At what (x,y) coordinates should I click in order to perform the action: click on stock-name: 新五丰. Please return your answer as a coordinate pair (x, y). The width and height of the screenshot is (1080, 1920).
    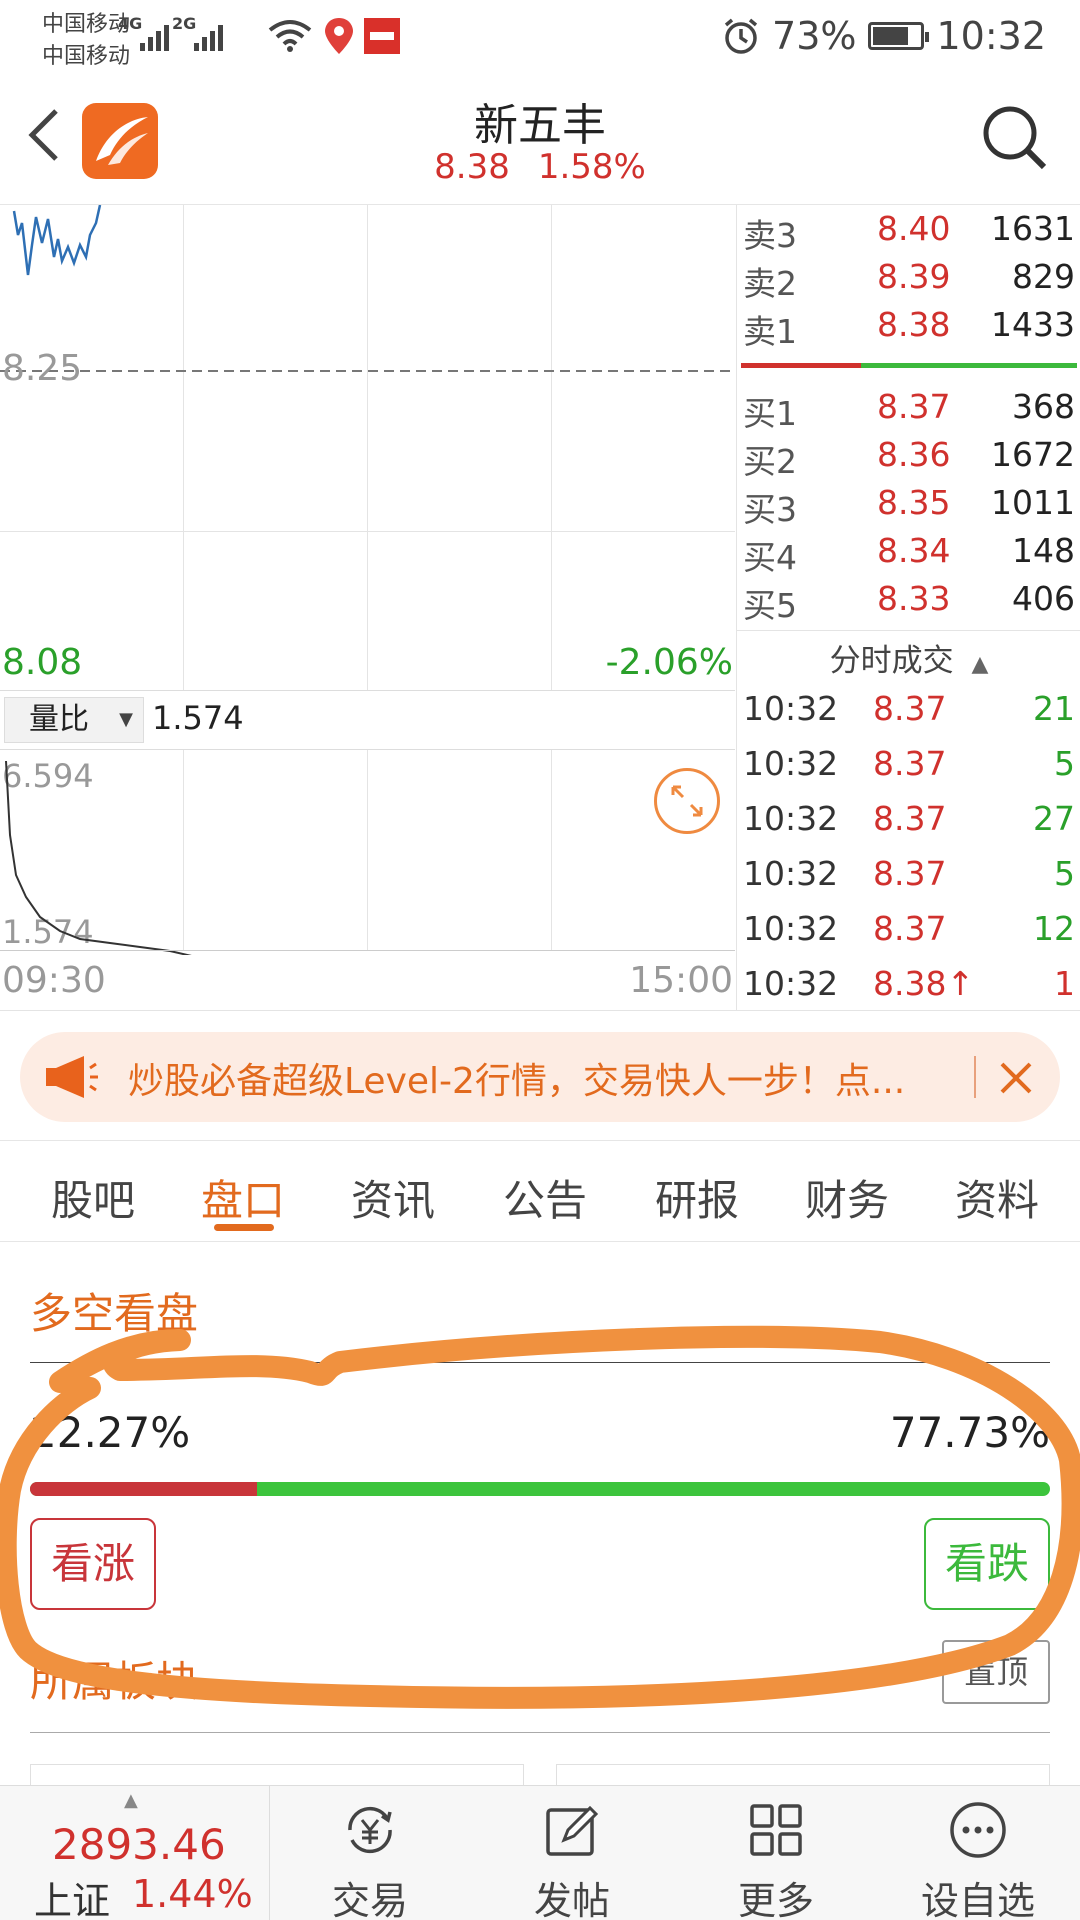
    Looking at the image, I should click on (540, 125).